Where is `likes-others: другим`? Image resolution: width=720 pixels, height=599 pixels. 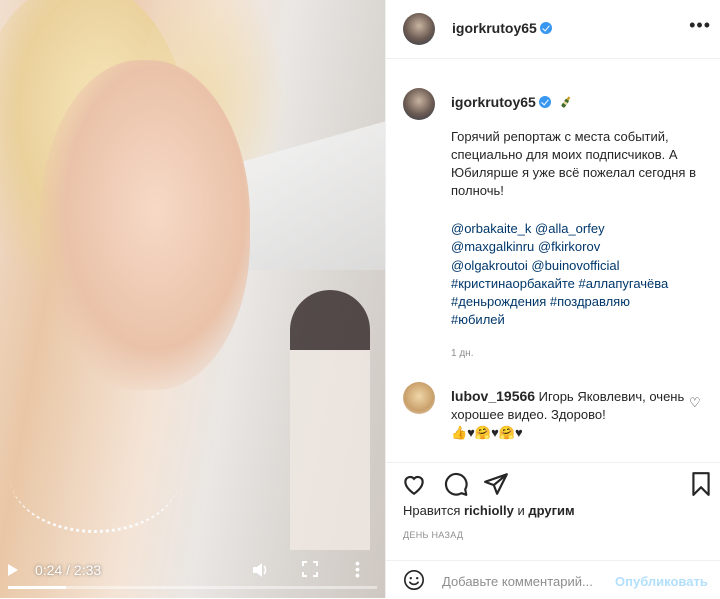 likes-others: другим is located at coordinates (551, 510).